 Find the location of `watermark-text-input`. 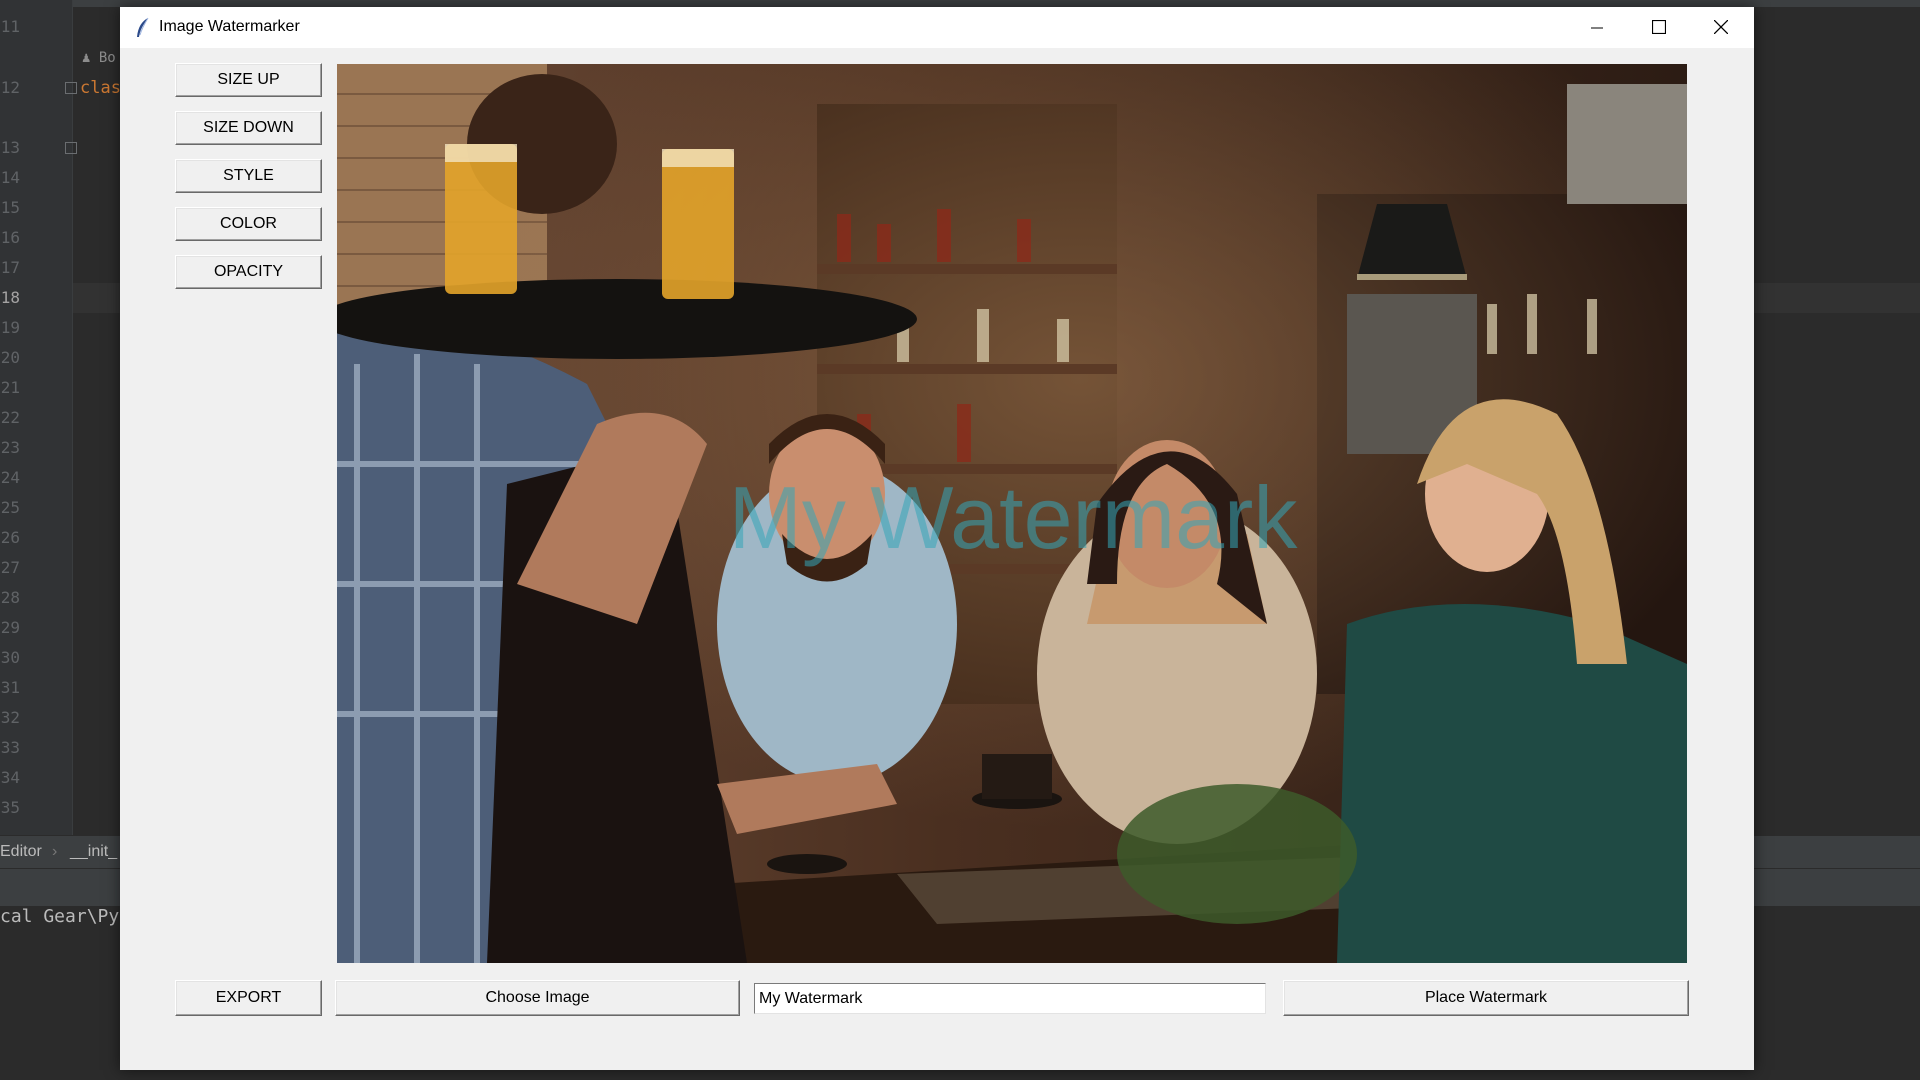

watermark-text-input is located at coordinates (1010, 998).